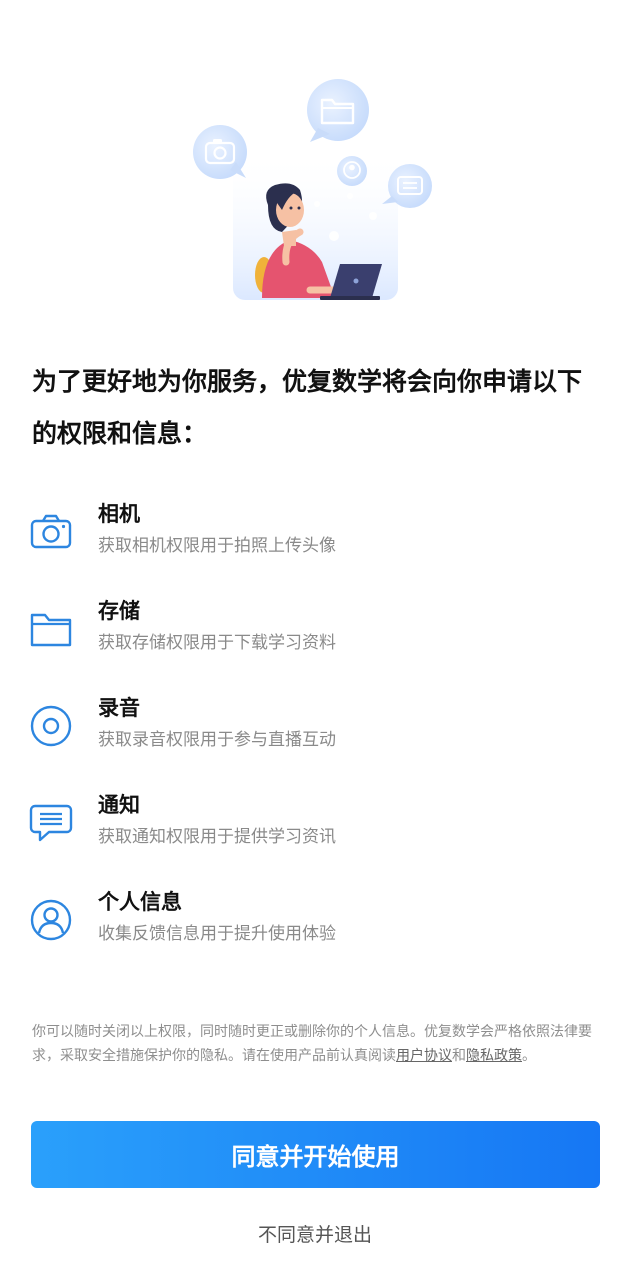 This screenshot has width=630, height=1280. Describe the element at coordinates (217, 837) in the screenshot. I see `permission-description: 获取通知权限用于提供学习资讯` at that location.